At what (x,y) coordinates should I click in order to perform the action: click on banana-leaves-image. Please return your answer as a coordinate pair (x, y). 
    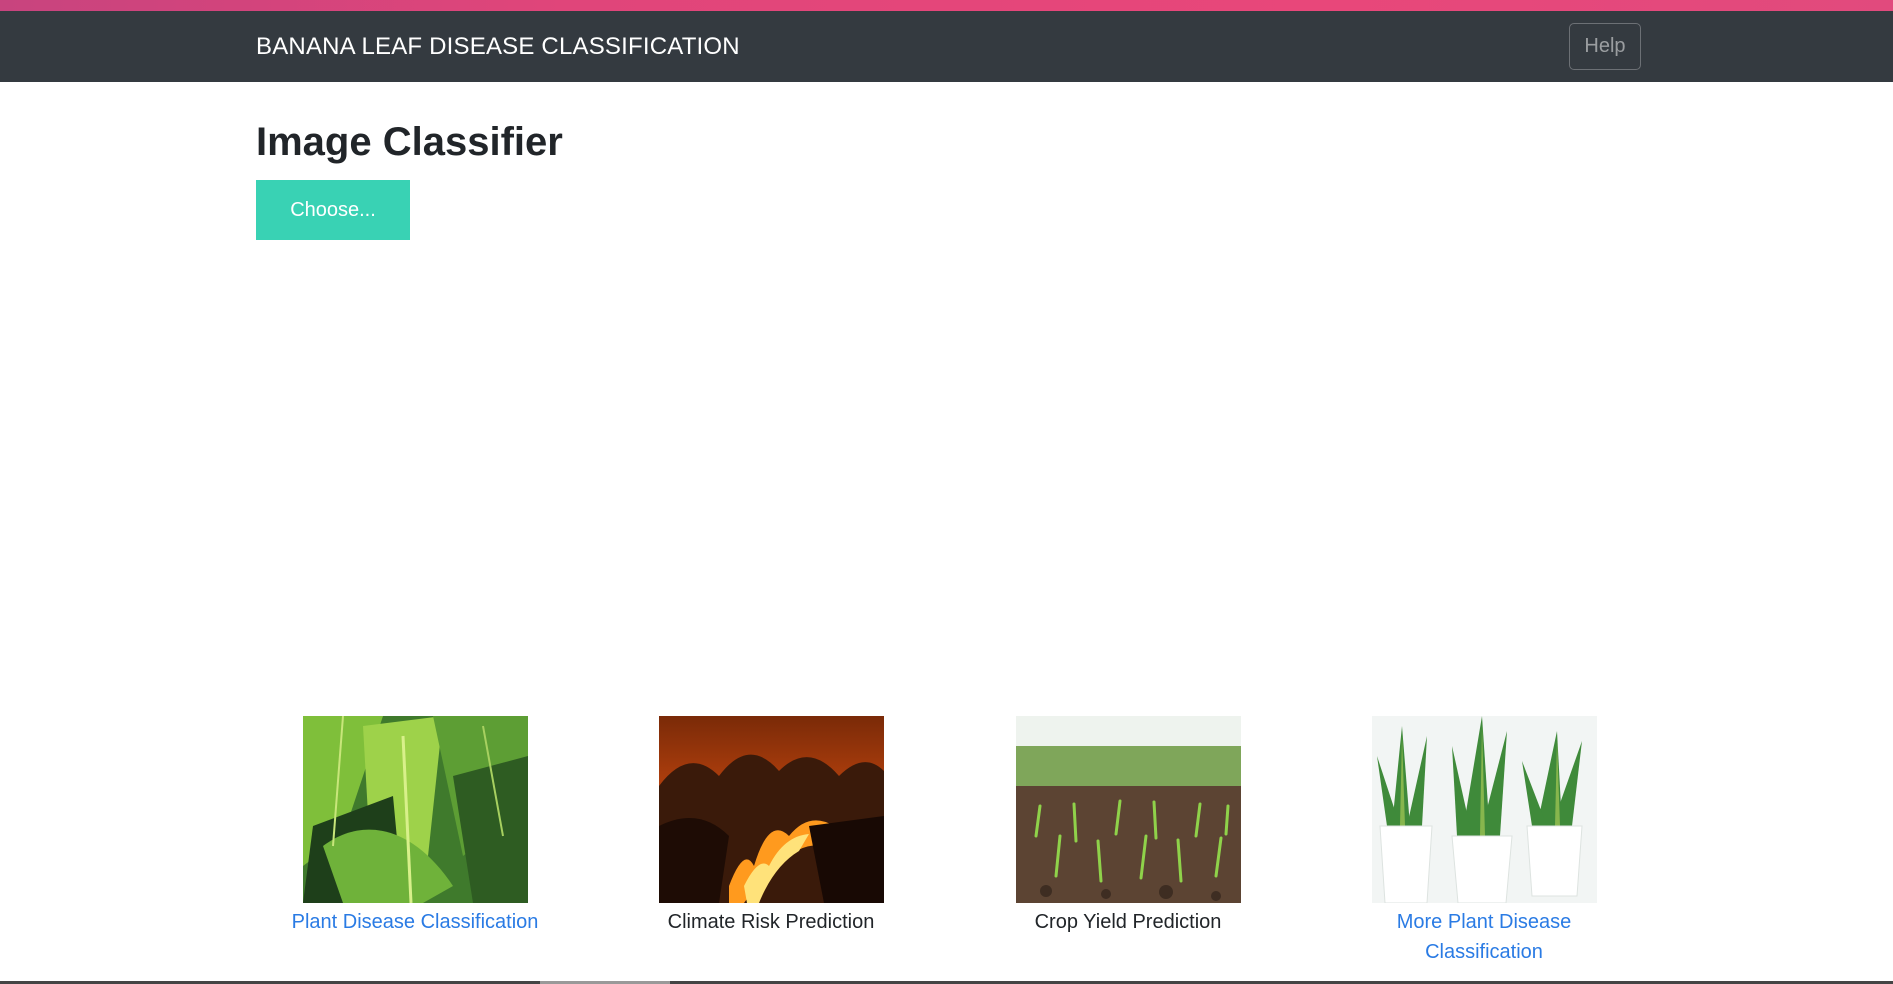
    Looking at the image, I should click on (415, 809).